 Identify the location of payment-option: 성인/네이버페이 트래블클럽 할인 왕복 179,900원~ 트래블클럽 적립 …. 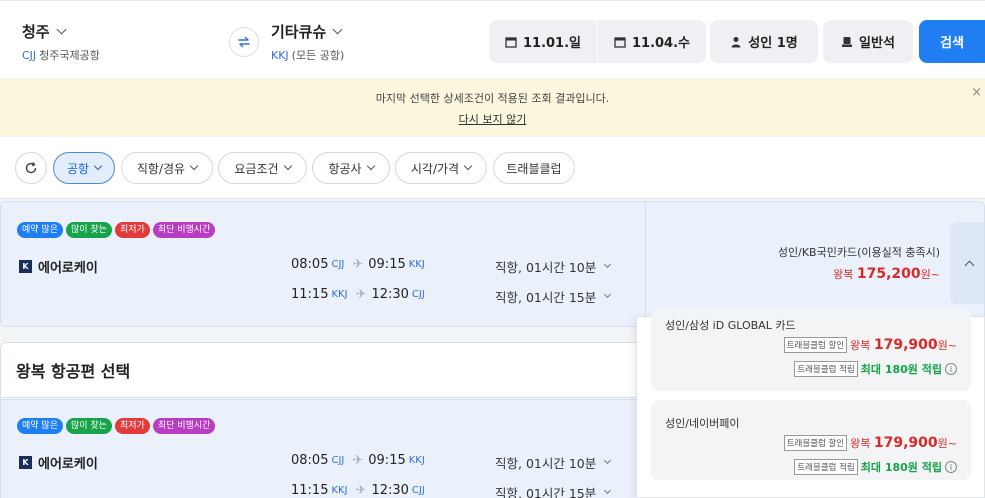
(811, 440).